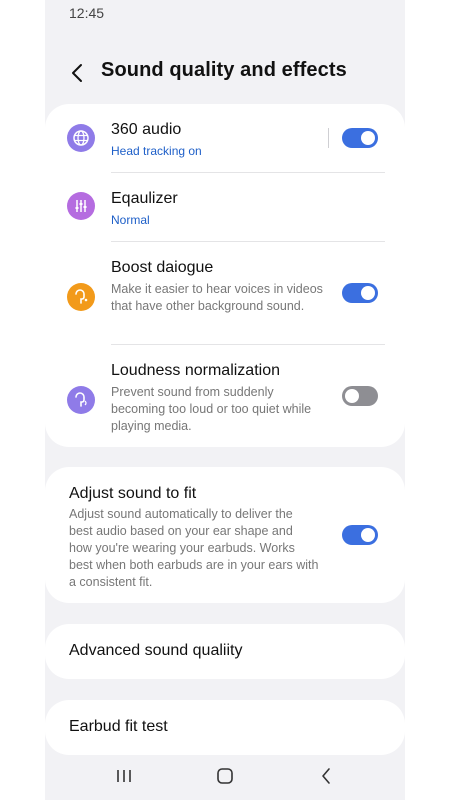 Image resolution: width=450 pixels, height=800 pixels. What do you see at coordinates (360, 293) in the screenshot?
I see `toggle-boost-dialogue` at bounding box center [360, 293].